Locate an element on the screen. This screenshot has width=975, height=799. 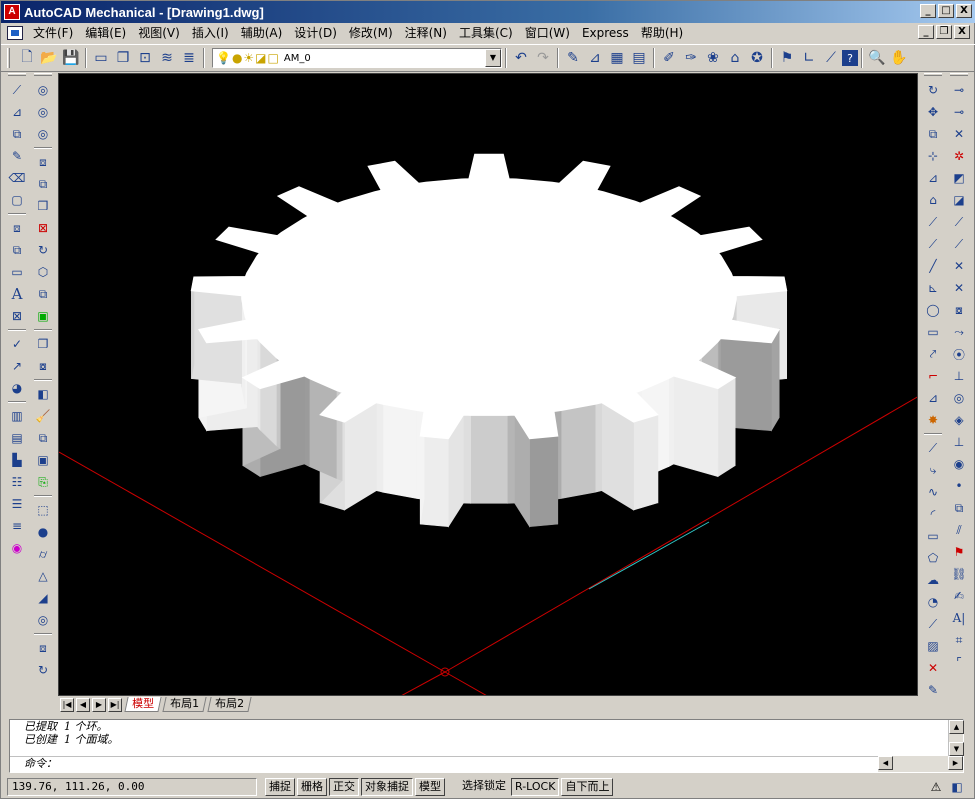
color-edges-icon: ⧇ is located at coordinates (43, 366).